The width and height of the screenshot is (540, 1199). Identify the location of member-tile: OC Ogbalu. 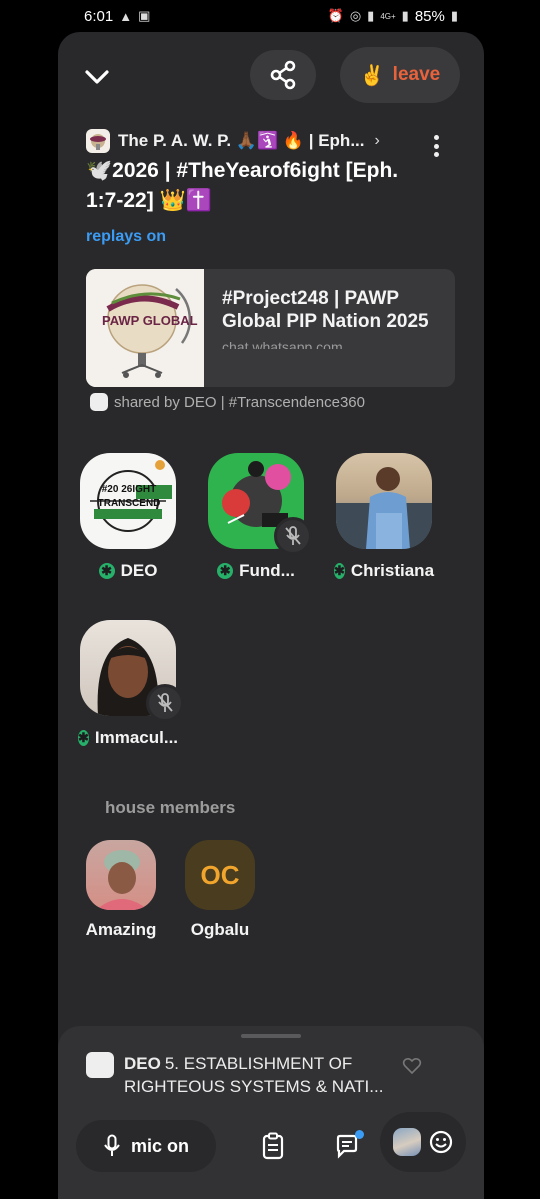
(220, 890).